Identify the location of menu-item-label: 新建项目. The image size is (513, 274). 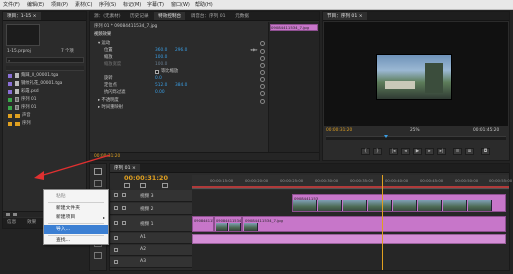
(66, 217).